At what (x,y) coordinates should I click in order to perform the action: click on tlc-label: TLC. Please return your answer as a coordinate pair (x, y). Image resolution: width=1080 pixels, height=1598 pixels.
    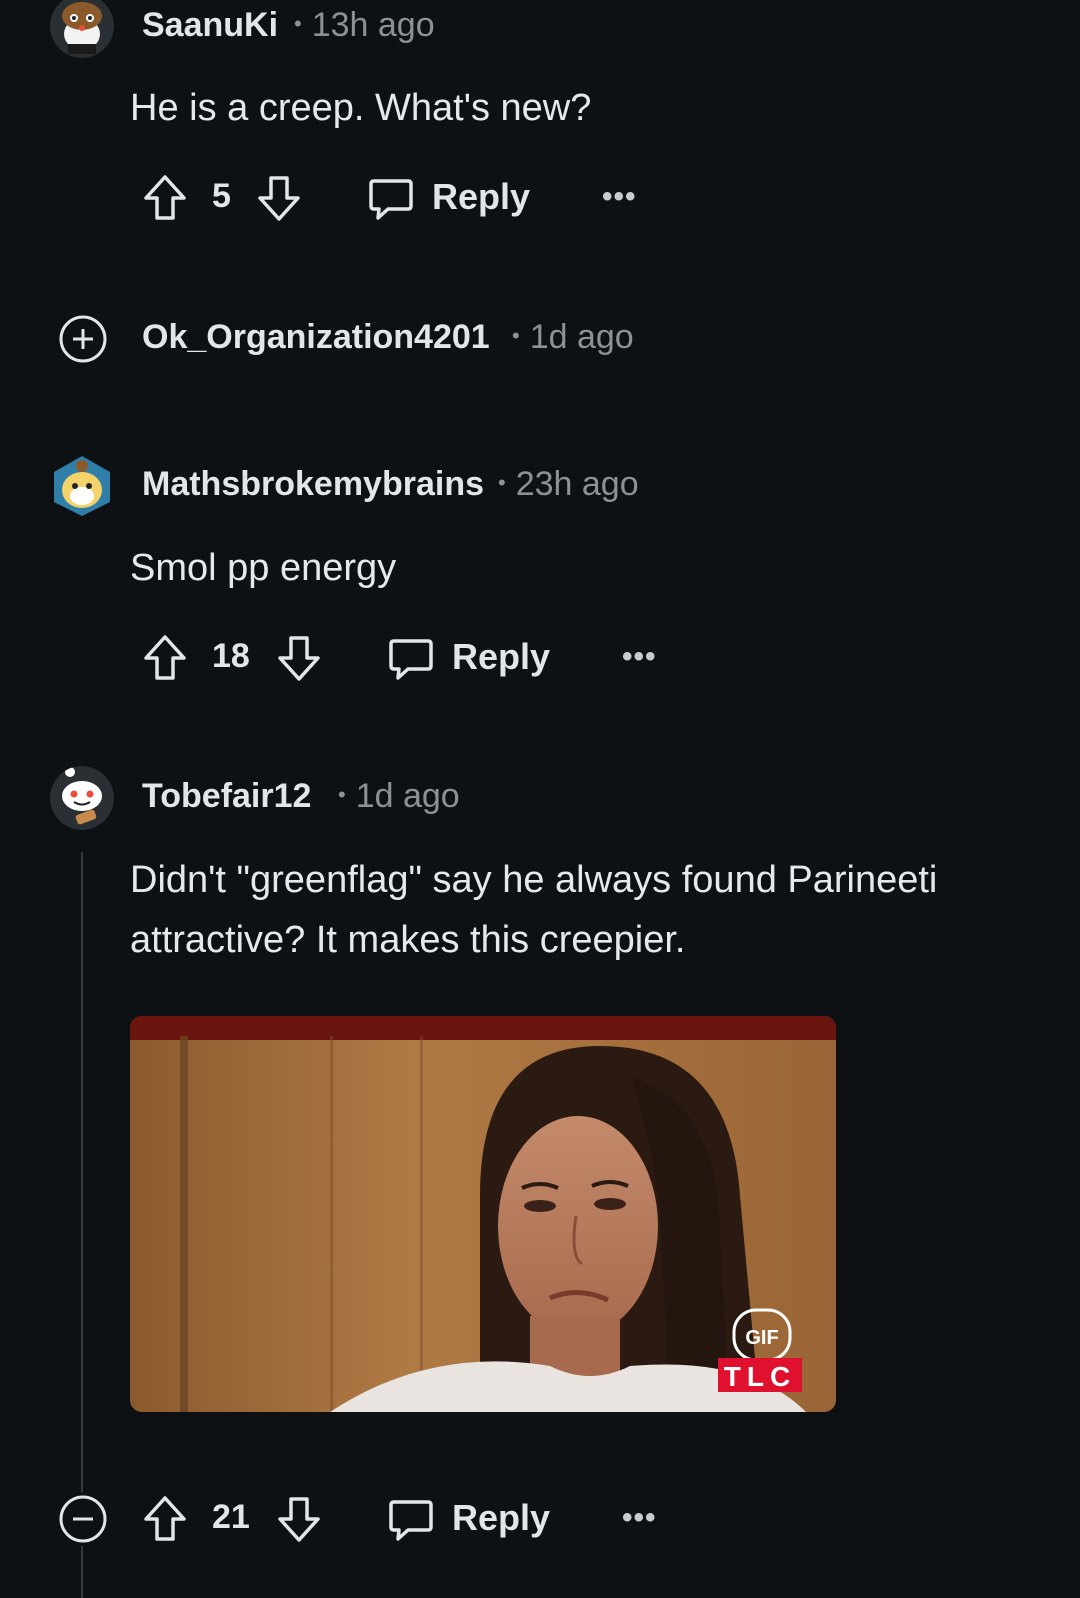
    Looking at the image, I should click on (760, 1376).